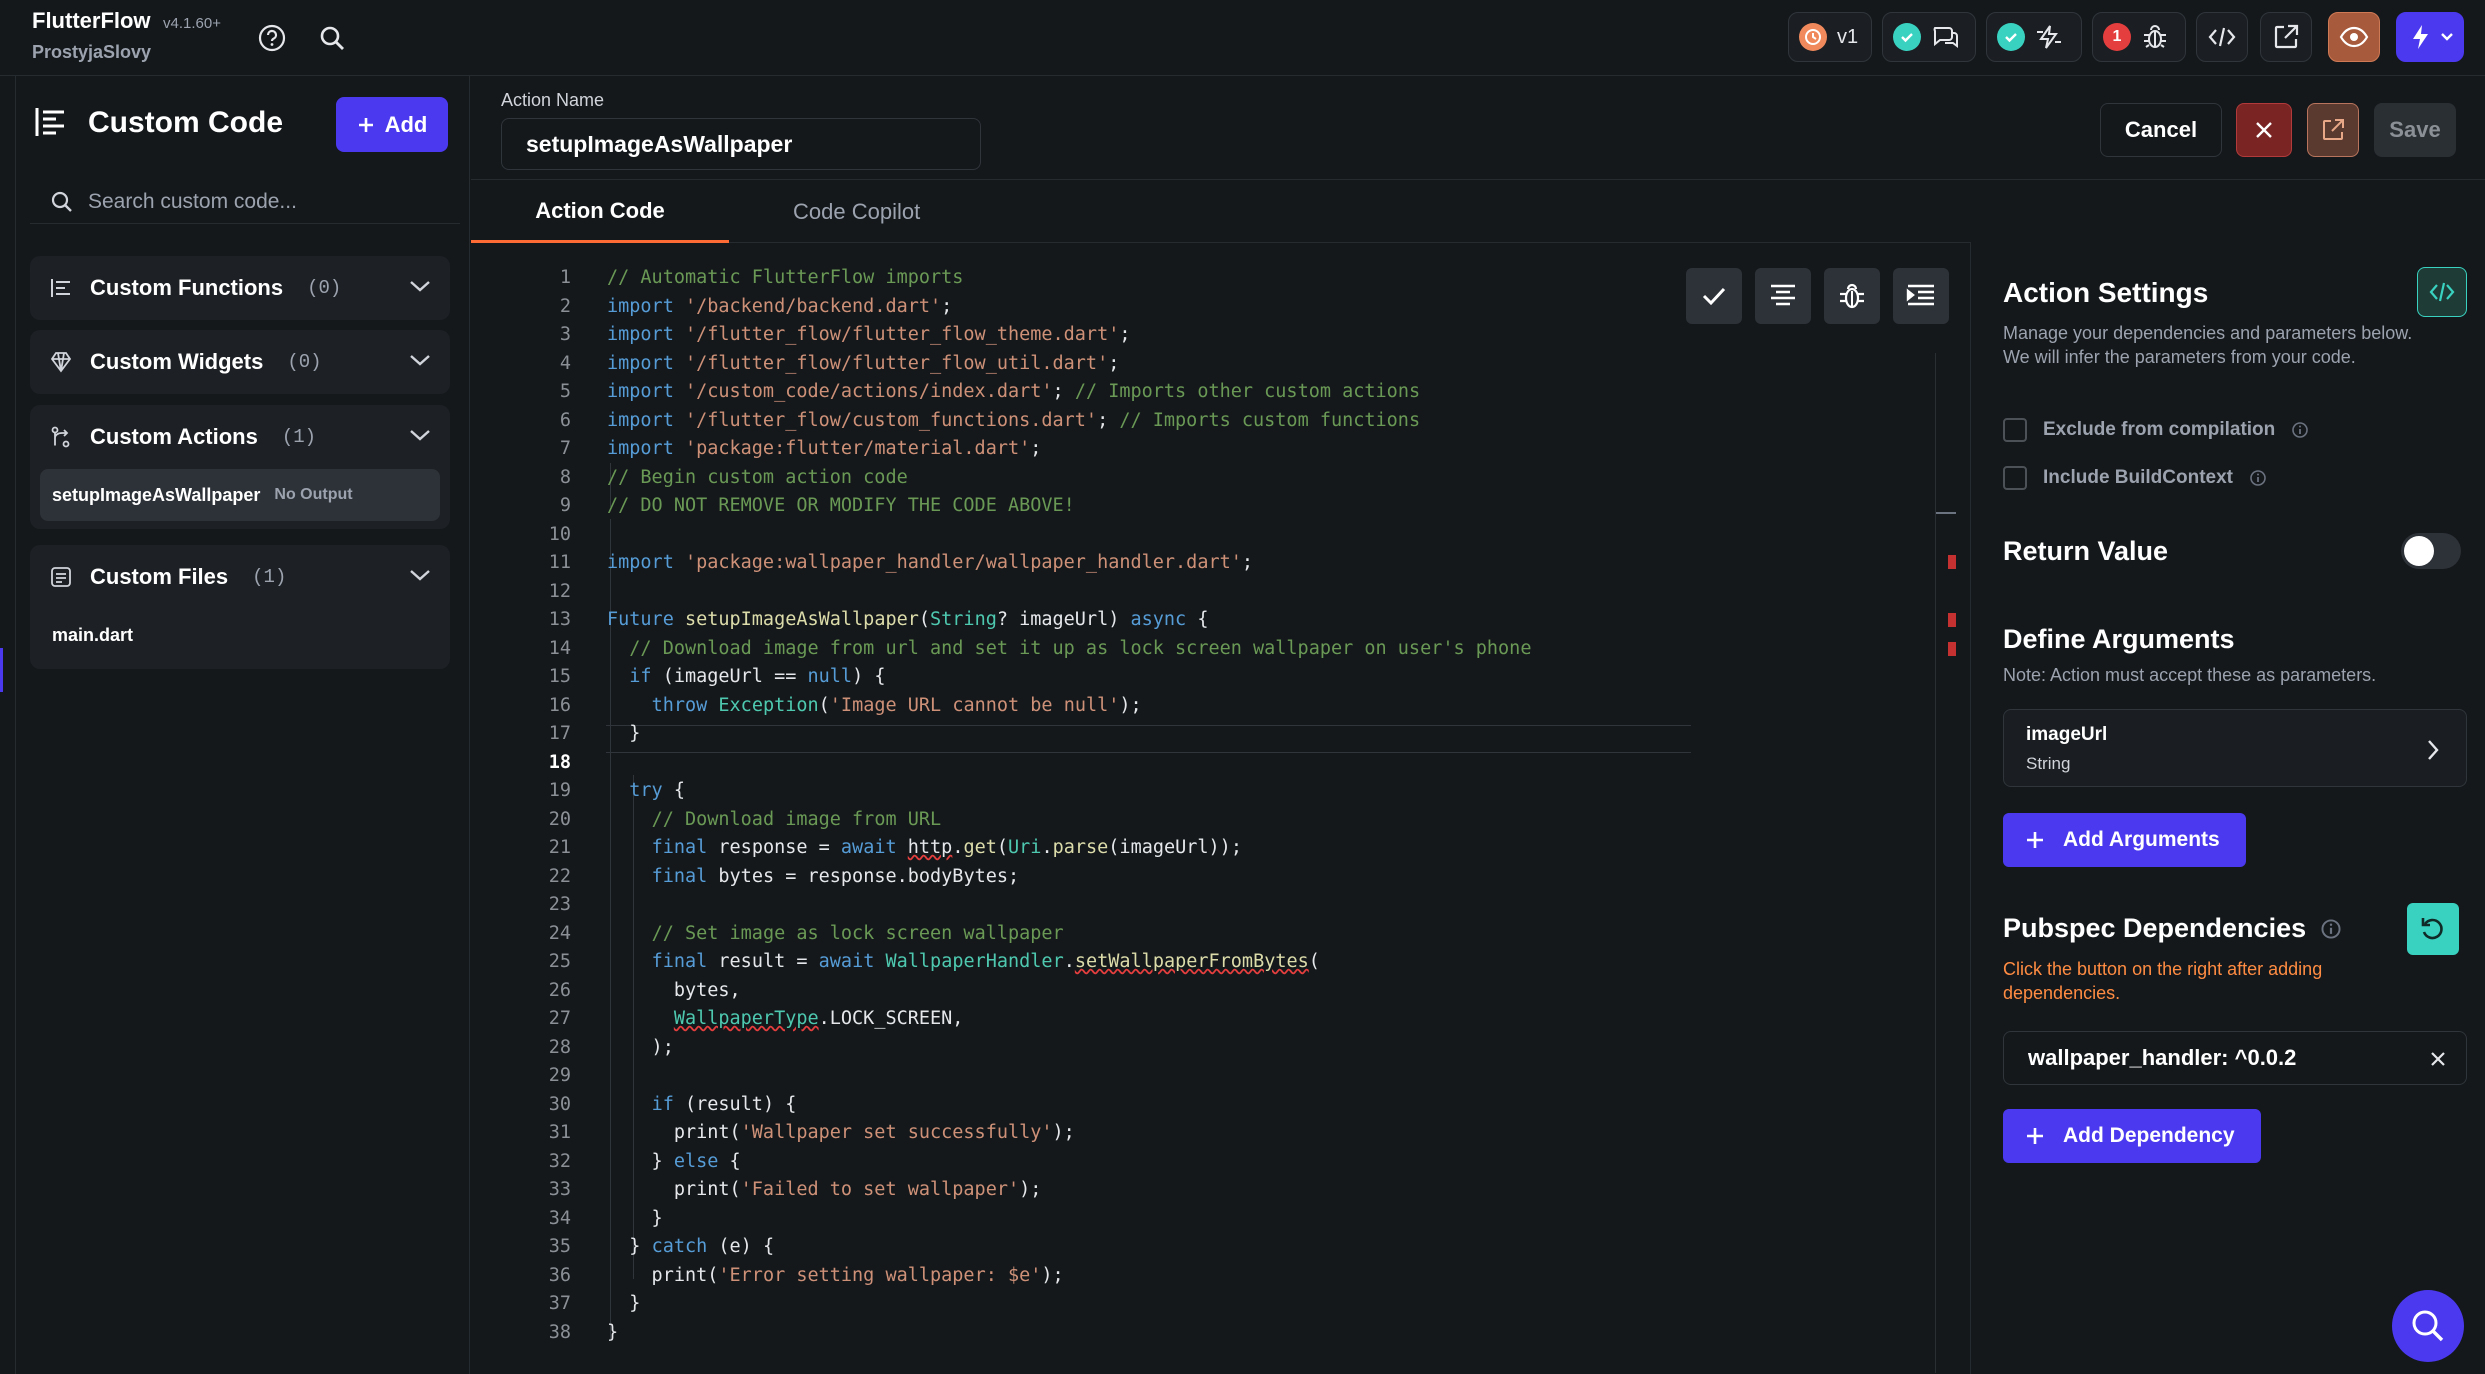 This screenshot has height=1374, width=2485. What do you see at coordinates (741, 144) in the screenshot?
I see `action-name-input: setupImageAsWallpaper` at bounding box center [741, 144].